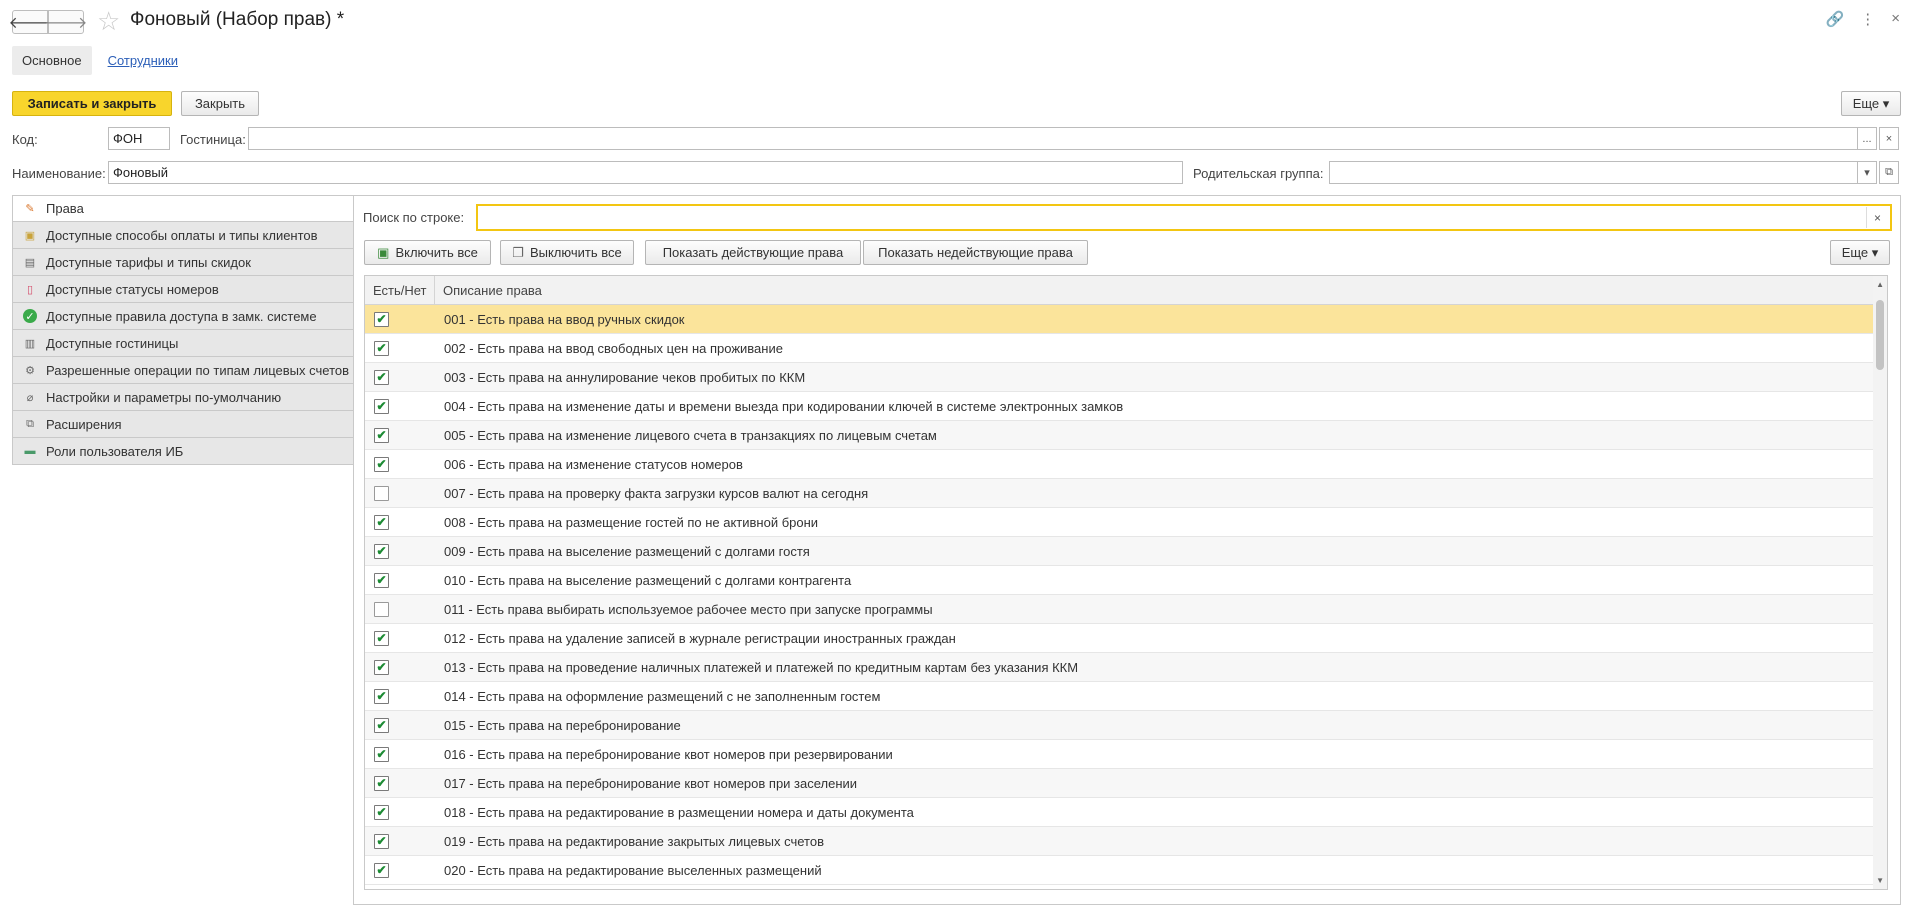  What do you see at coordinates (92, 103) in the screenshot?
I see `save-and-close-button: Записать и закрыть` at bounding box center [92, 103].